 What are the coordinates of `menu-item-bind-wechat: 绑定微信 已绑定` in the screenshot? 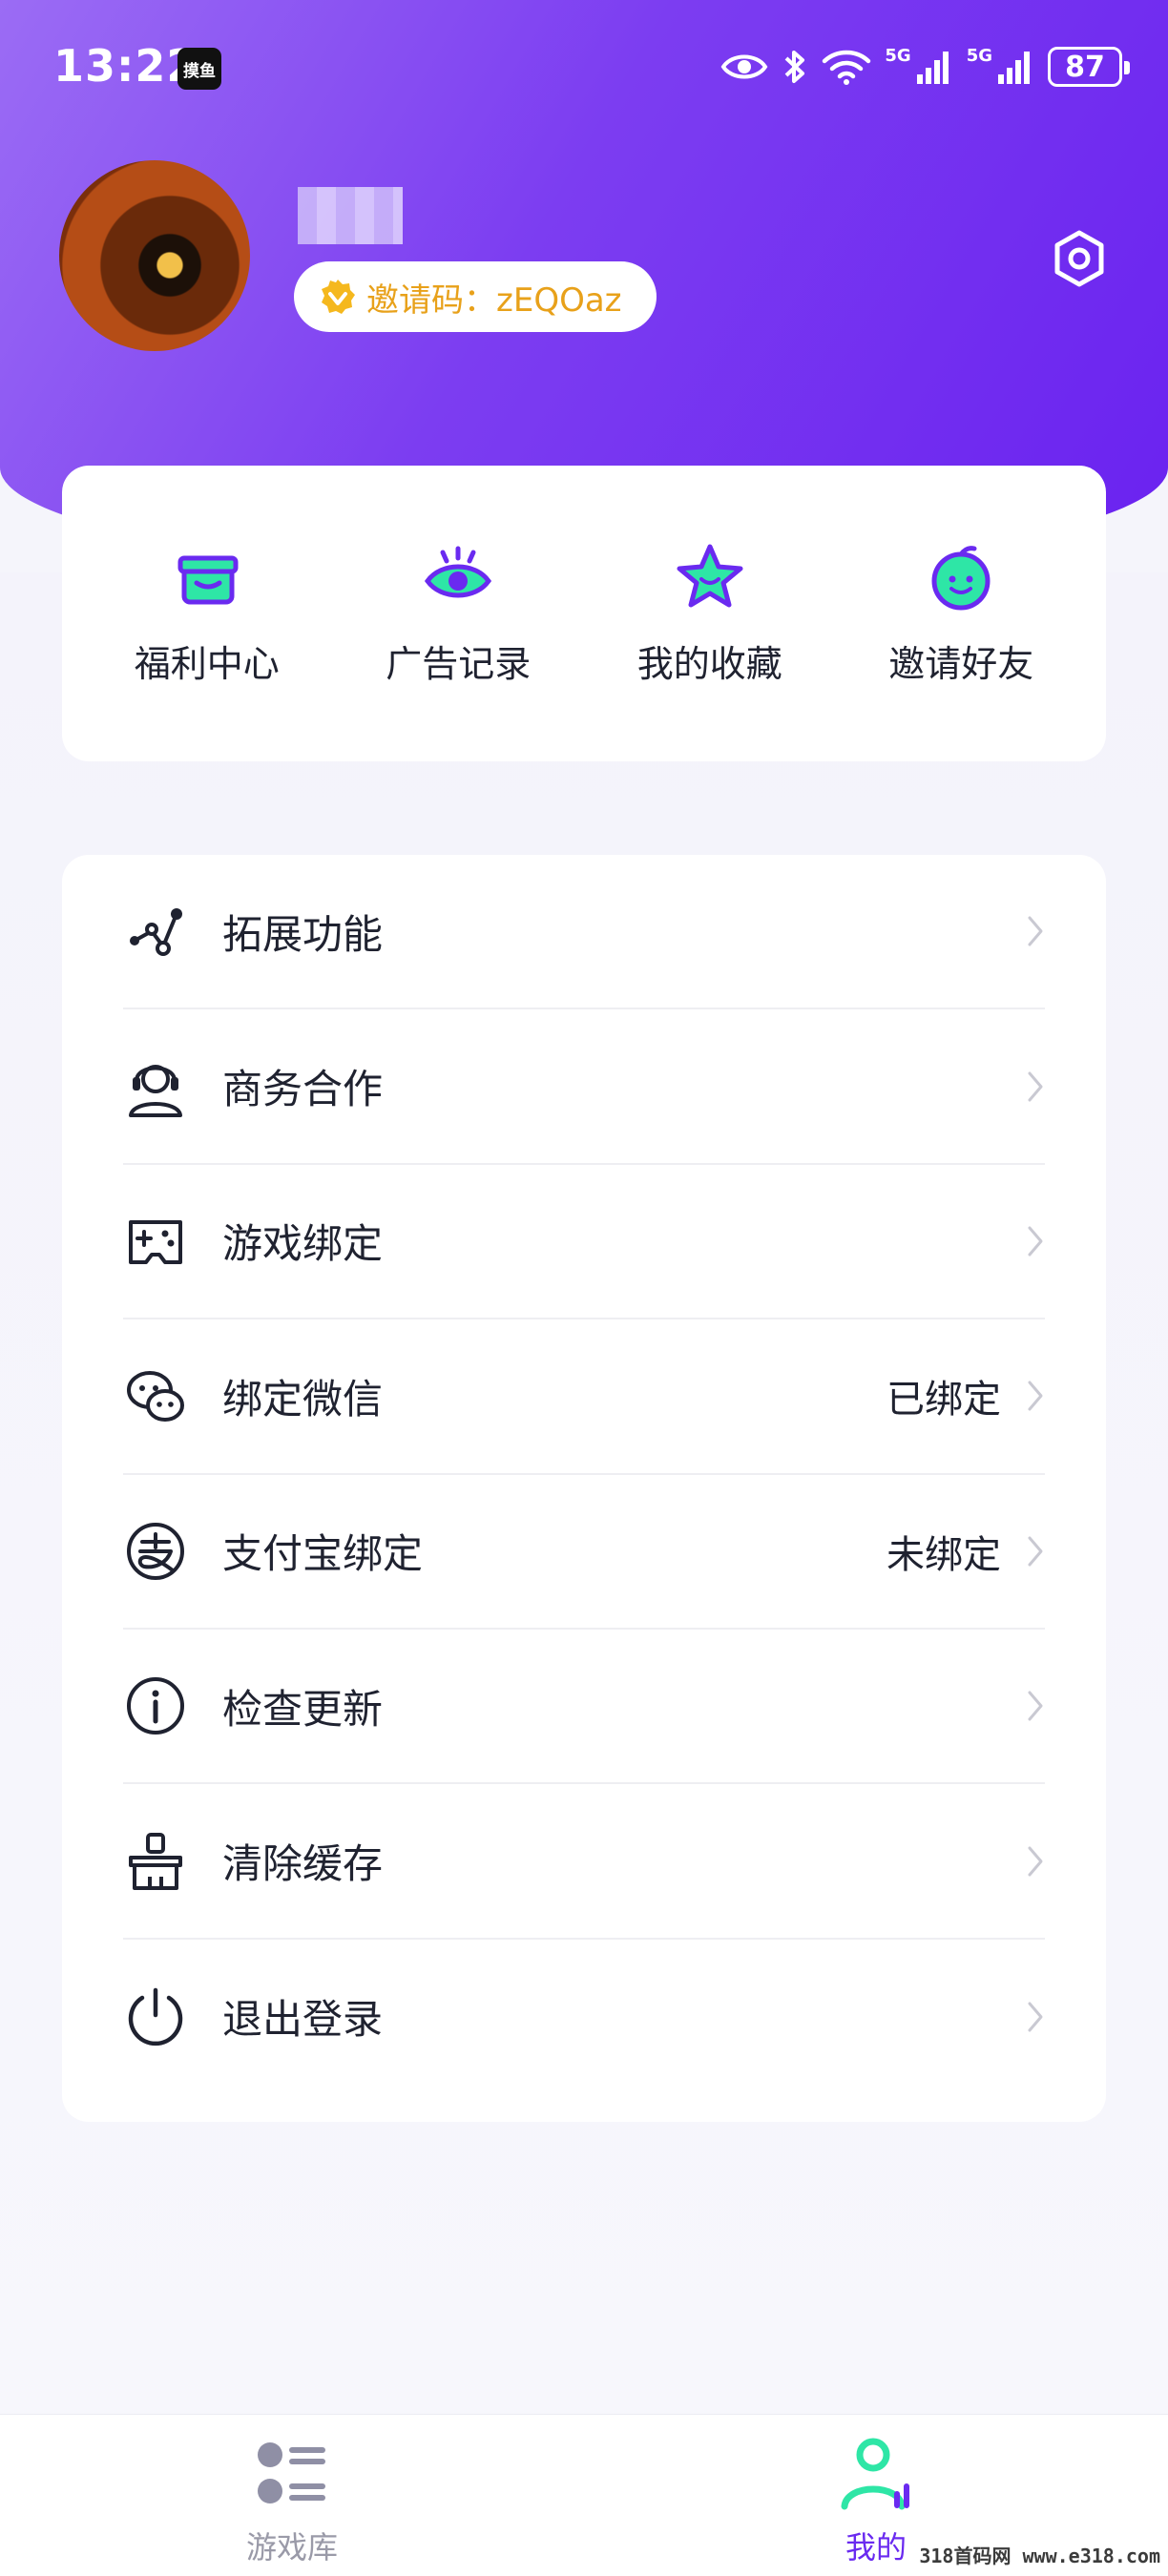 It's located at (584, 1397).